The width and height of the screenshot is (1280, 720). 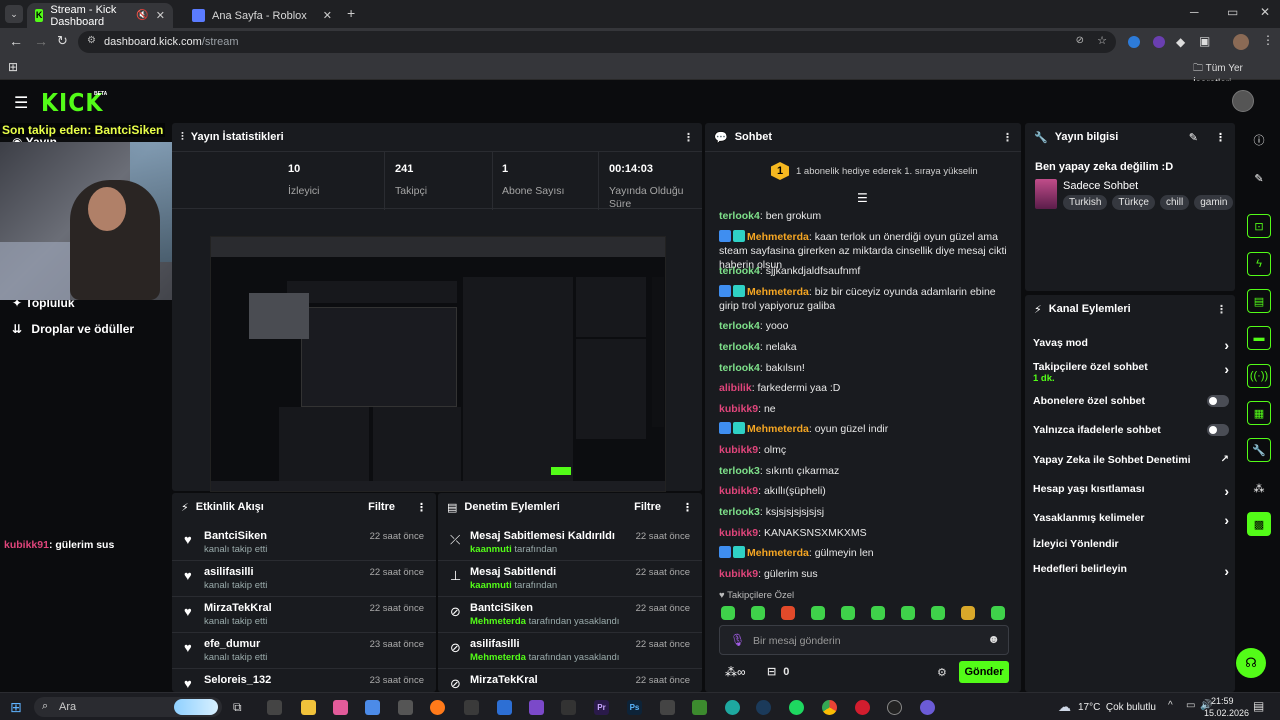 I want to click on moderation-action: MirzaTekKral, so click(x=504, y=680).